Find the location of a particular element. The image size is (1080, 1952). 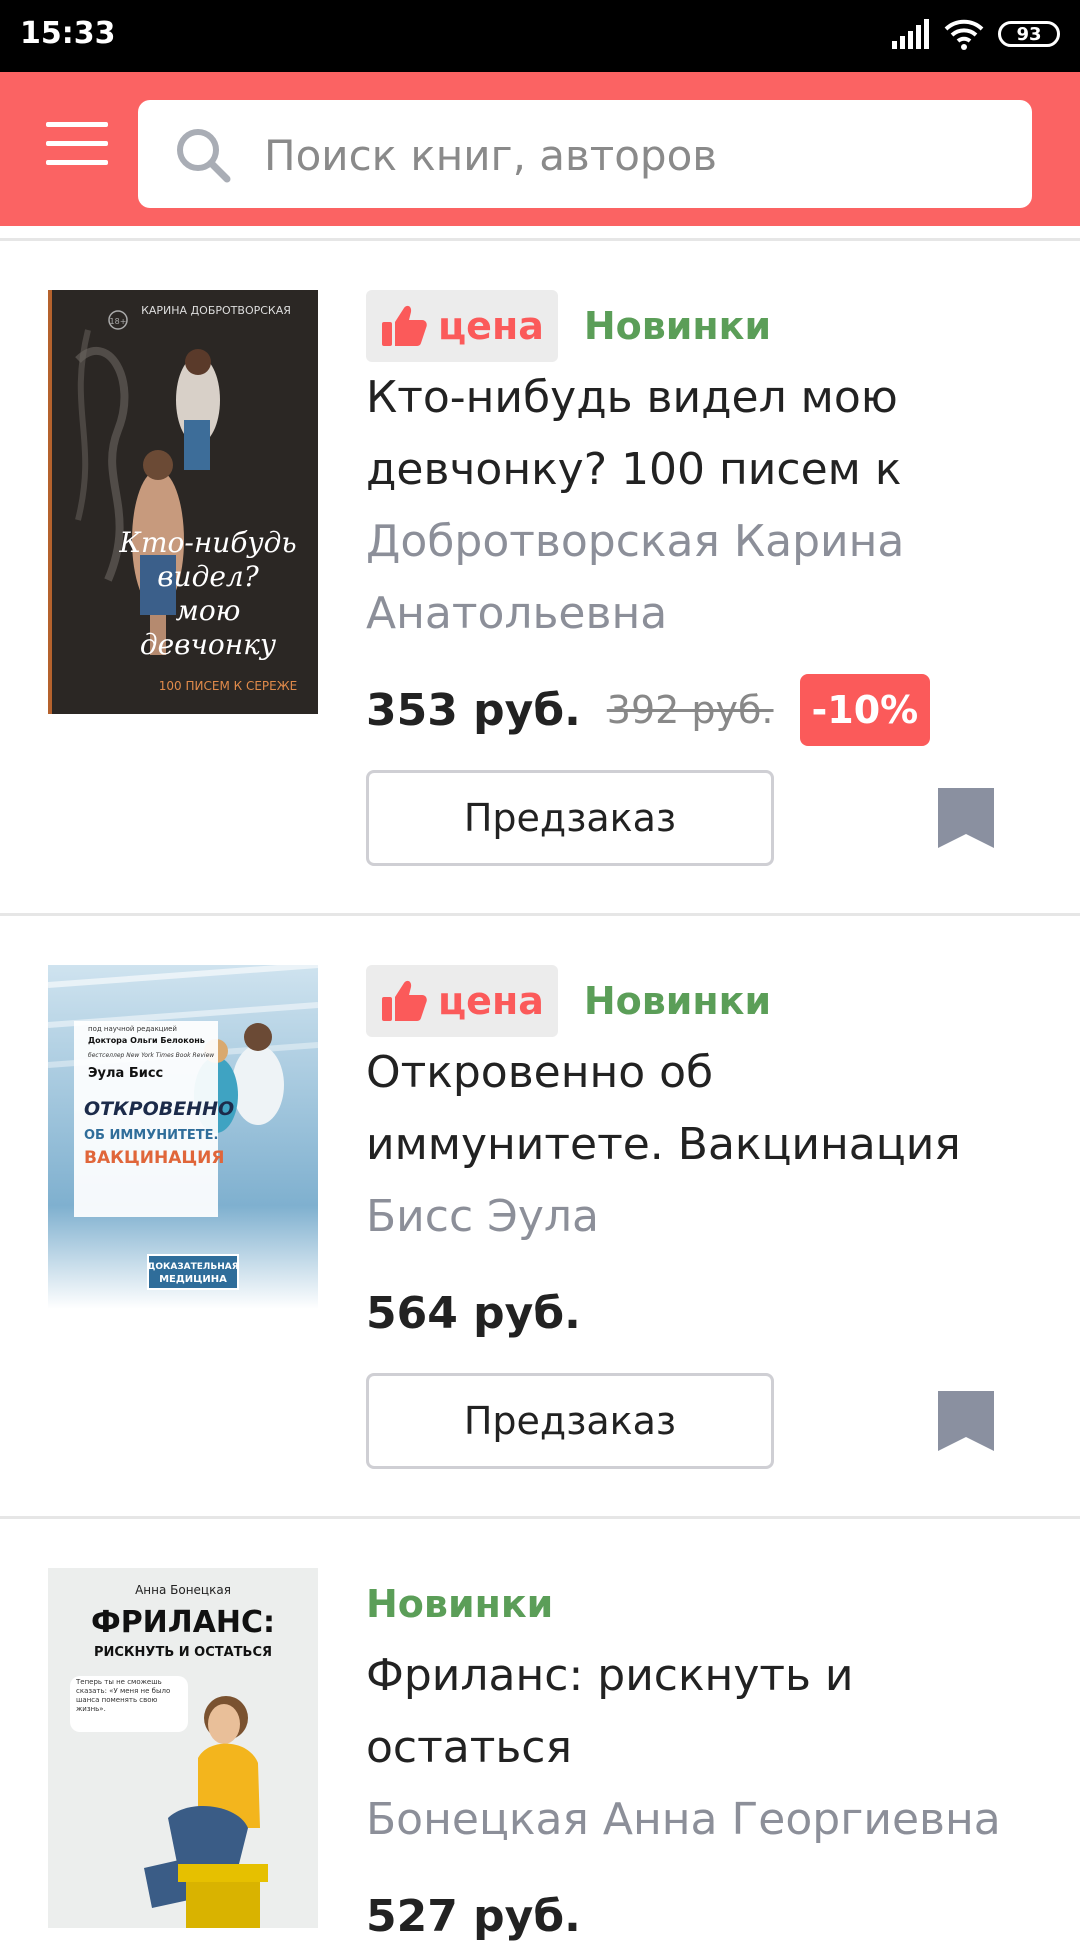

status-bar: 15:33 93 is located at coordinates (540, 36).